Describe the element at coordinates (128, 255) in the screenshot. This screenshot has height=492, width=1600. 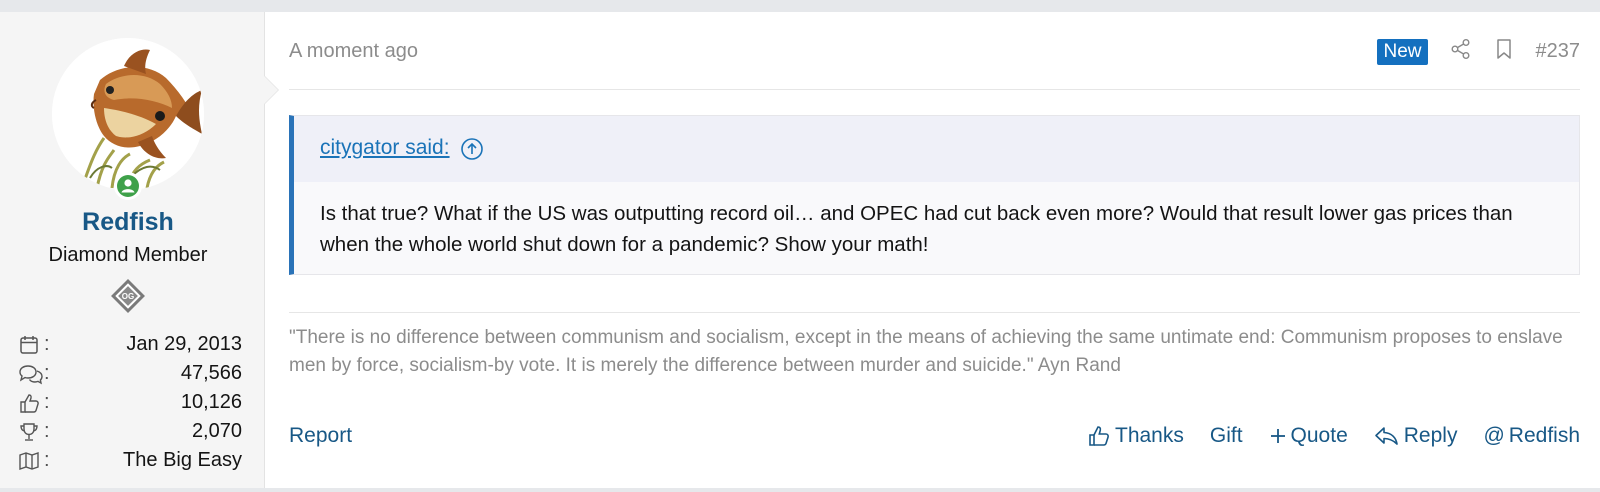
I see `user-title: Diamond Member` at that location.